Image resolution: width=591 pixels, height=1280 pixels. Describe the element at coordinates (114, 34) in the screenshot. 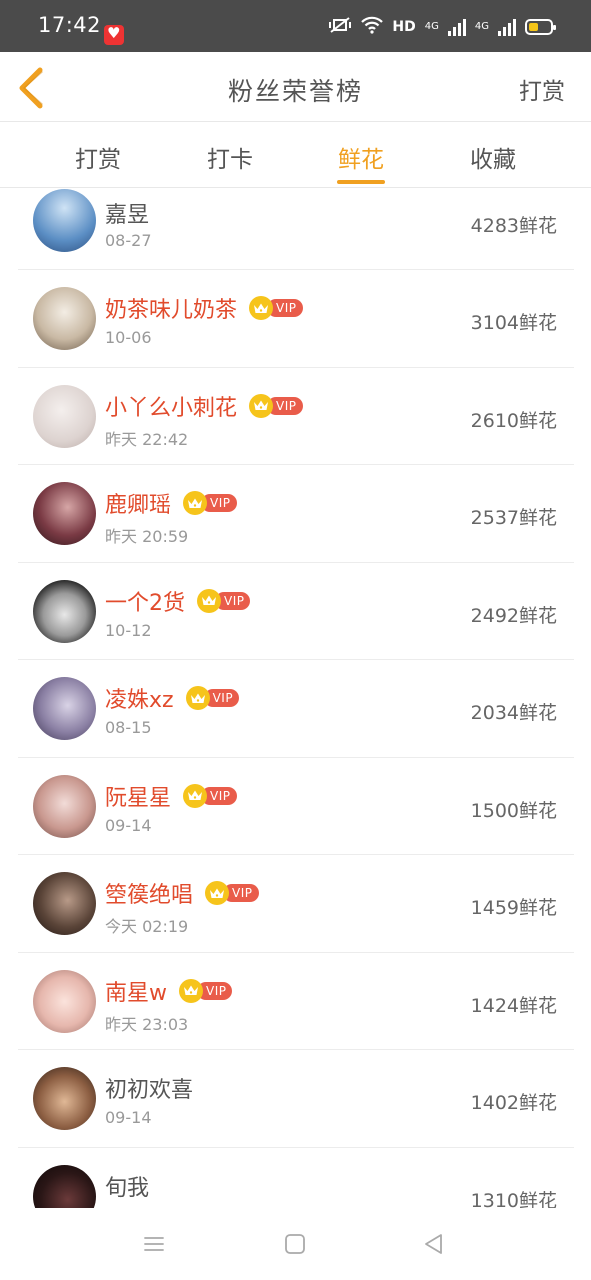

I see `app-notification-icon` at that location.